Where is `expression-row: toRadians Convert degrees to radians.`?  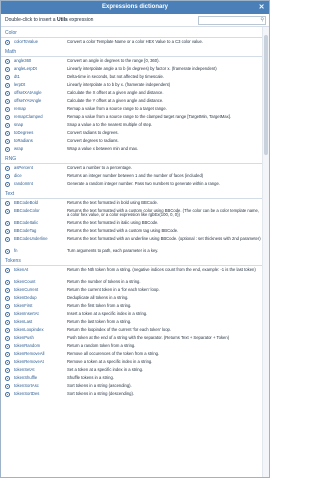 expression-row: toRadians Convert degrees to radians. is located at coordinates (132, 141).